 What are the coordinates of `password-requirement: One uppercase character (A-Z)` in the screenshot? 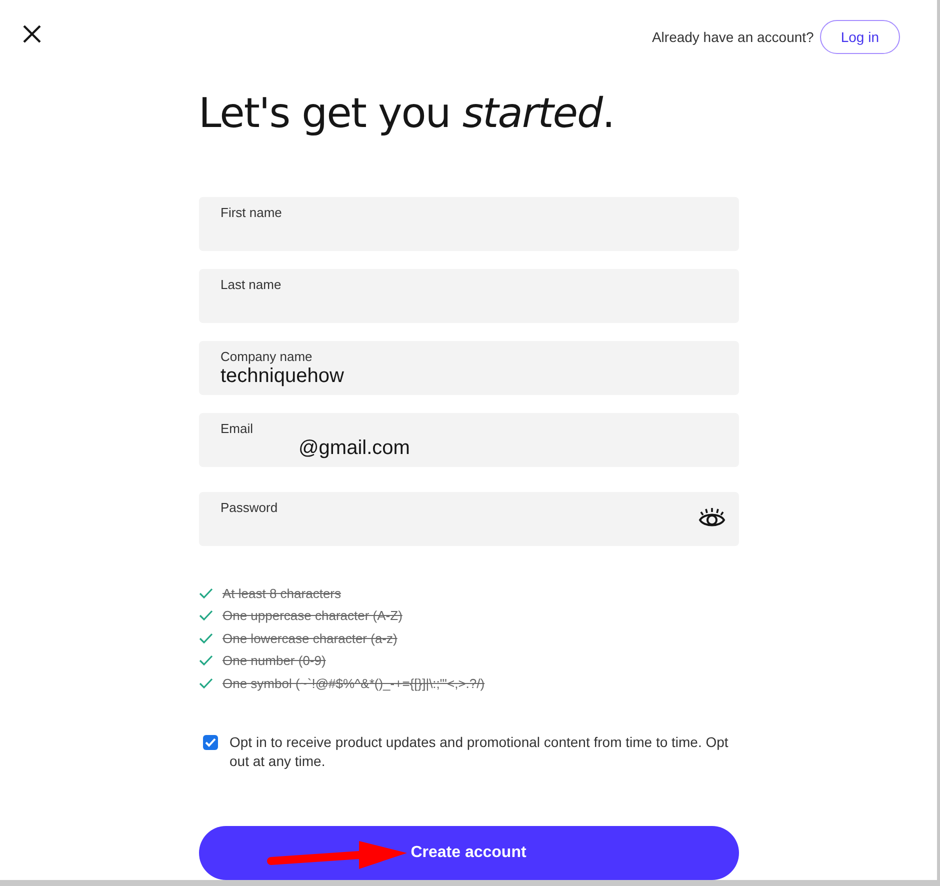 It's located at (312, 616).